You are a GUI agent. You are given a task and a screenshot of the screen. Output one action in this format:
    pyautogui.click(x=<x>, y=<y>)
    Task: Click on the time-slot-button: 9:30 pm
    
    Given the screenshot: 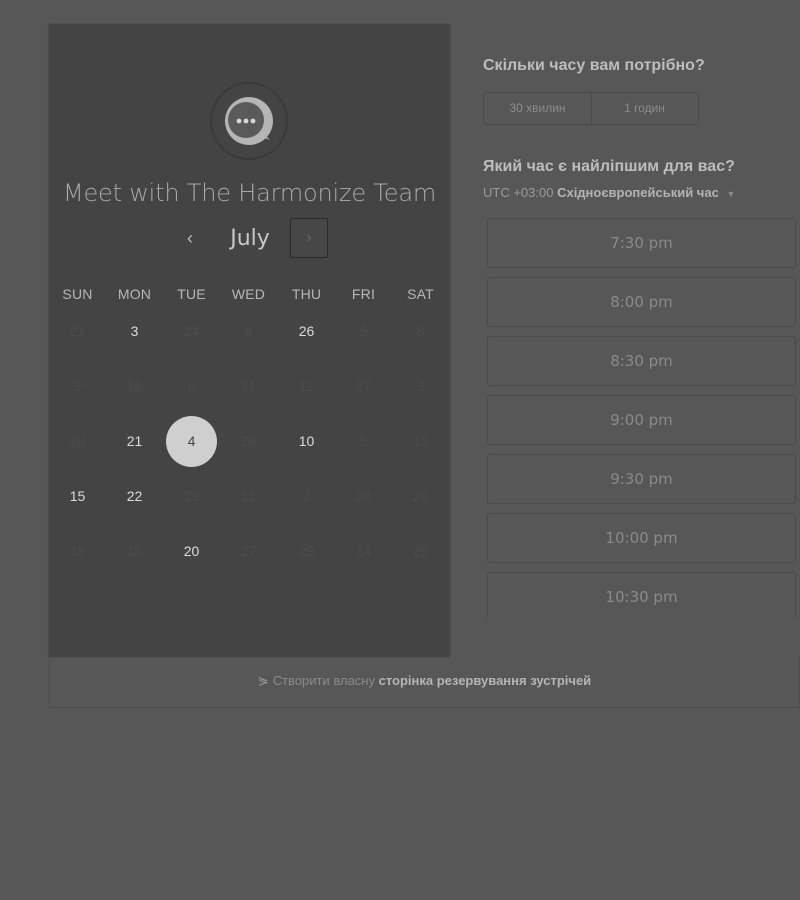 What is the action you would take?
    pyautogui.click(x=641, y=479)
    